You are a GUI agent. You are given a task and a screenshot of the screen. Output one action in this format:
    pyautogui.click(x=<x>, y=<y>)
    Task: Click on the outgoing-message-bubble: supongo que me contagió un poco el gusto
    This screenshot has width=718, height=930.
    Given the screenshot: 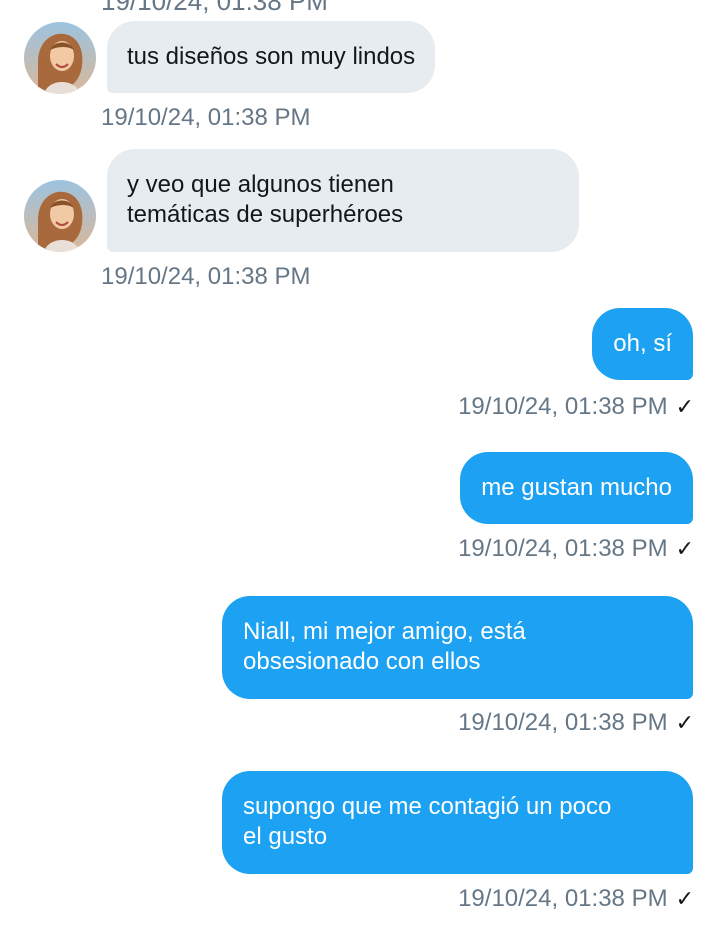 What is the action you would take?
    pyautogui.click(x=457, y=822)
    